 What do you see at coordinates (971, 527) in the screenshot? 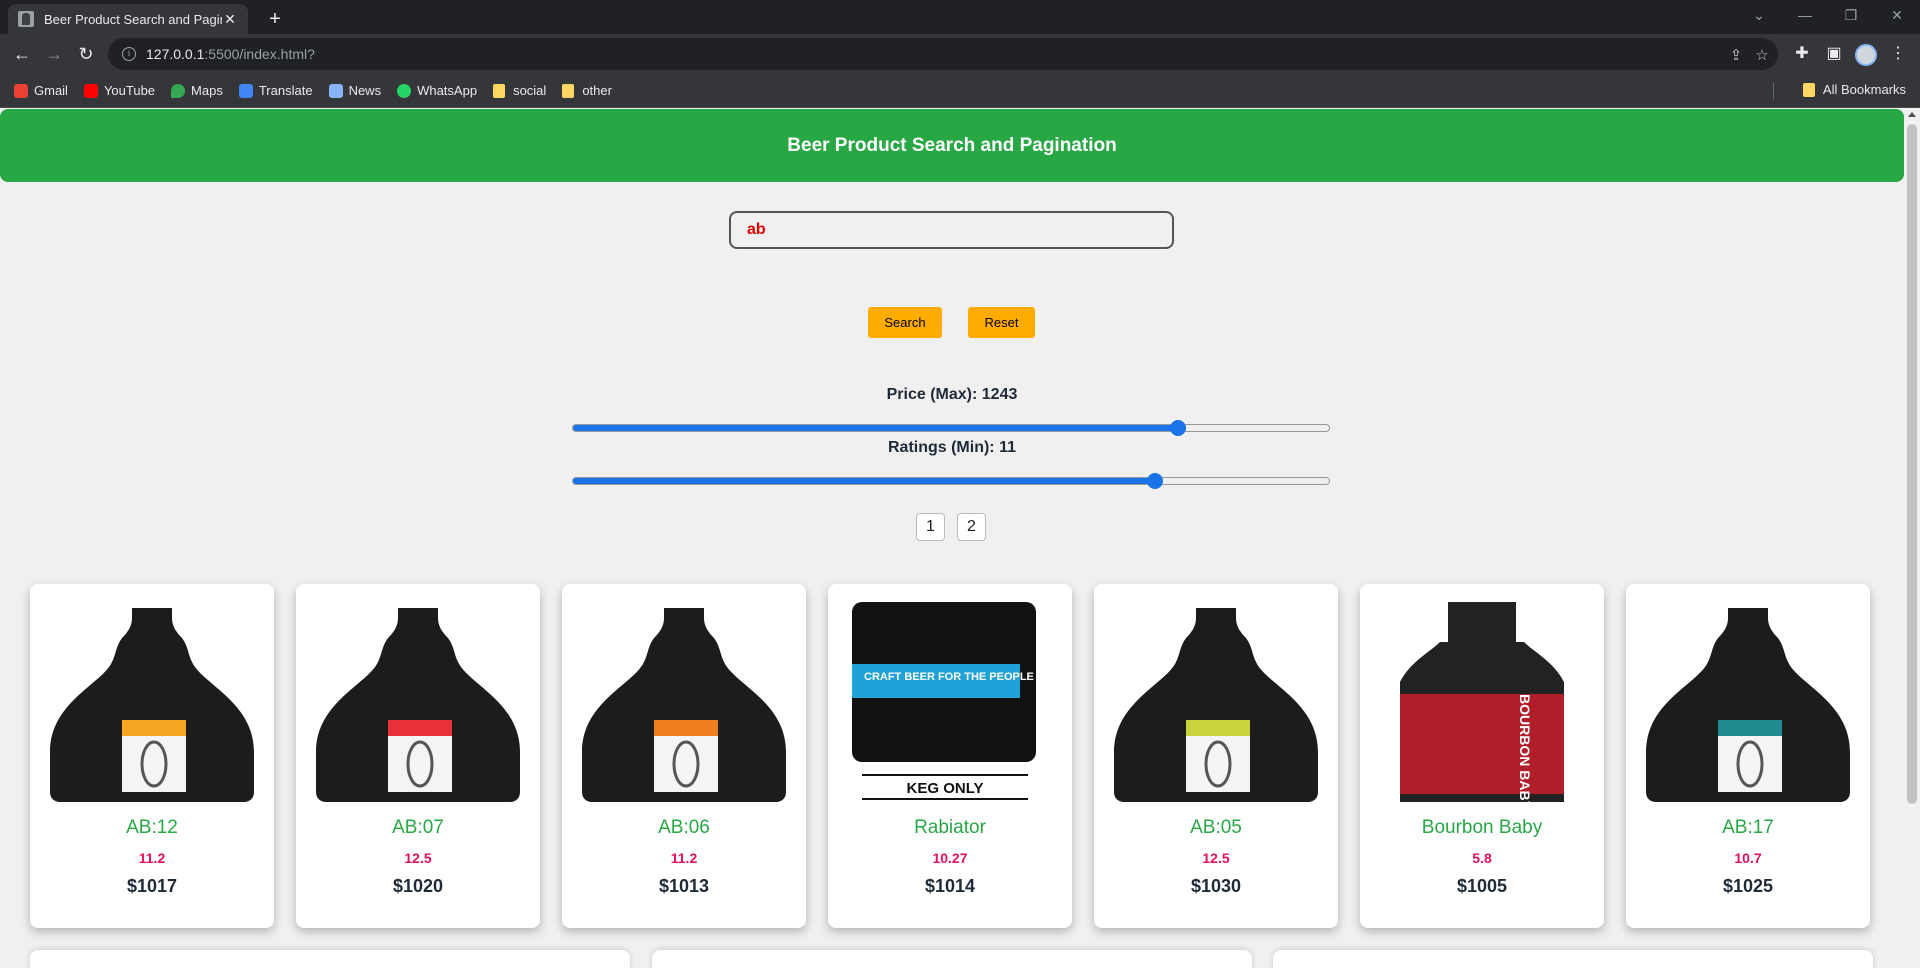
I see `page-button-2: 2` at bounding box center [971, 527].